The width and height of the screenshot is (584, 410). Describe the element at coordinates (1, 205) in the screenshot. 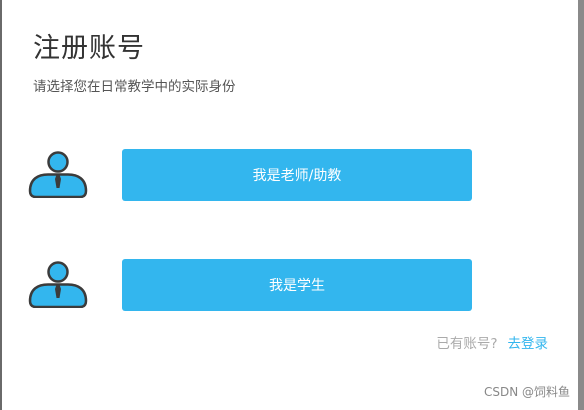

I see `dialog-left-edge` at that location.